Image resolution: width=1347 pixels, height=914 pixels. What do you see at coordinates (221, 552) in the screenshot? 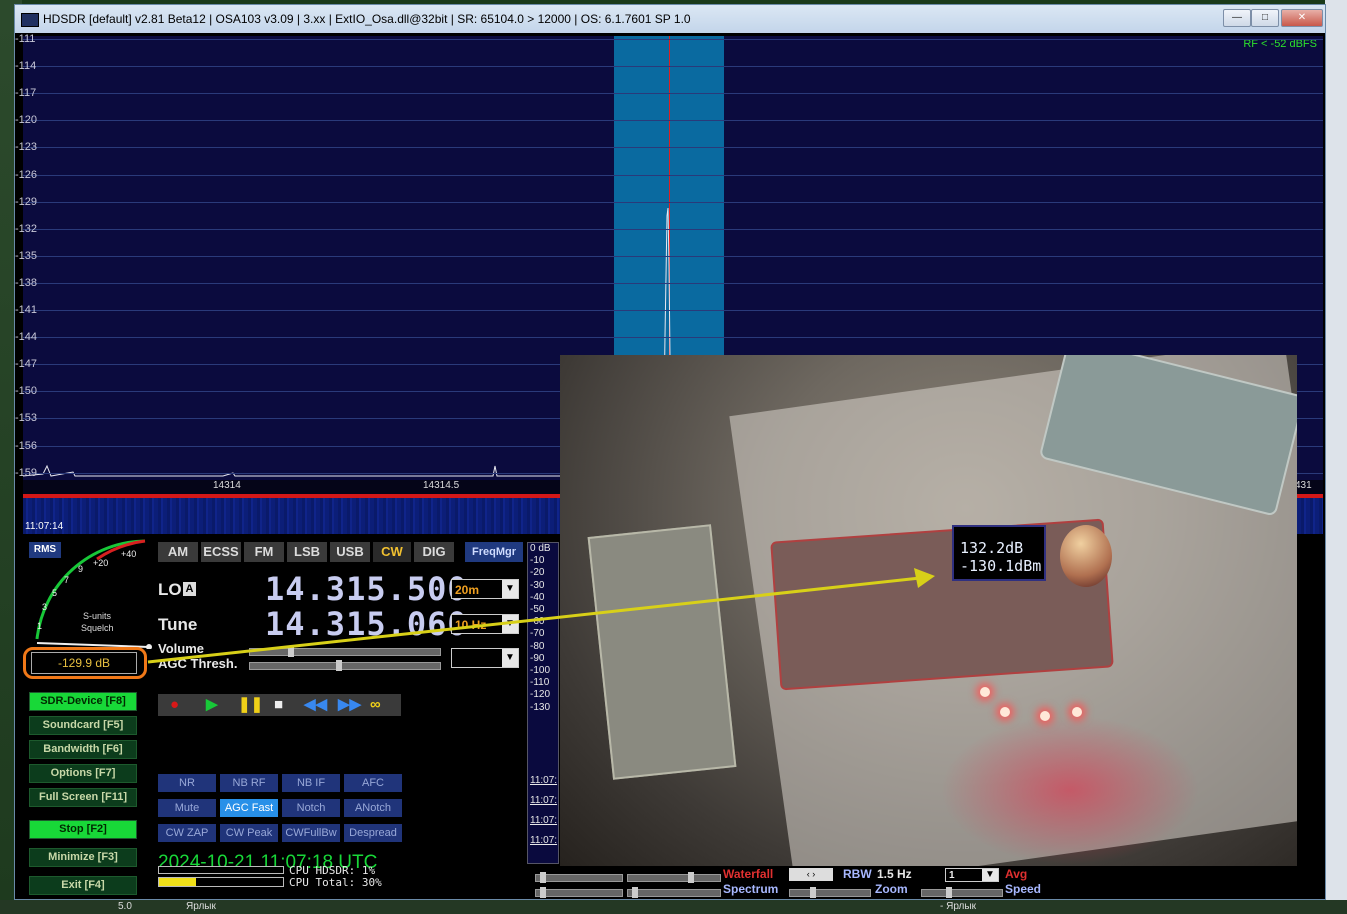
I see `mode-ecss-button: ECSS` at bounding box center [221, 552].